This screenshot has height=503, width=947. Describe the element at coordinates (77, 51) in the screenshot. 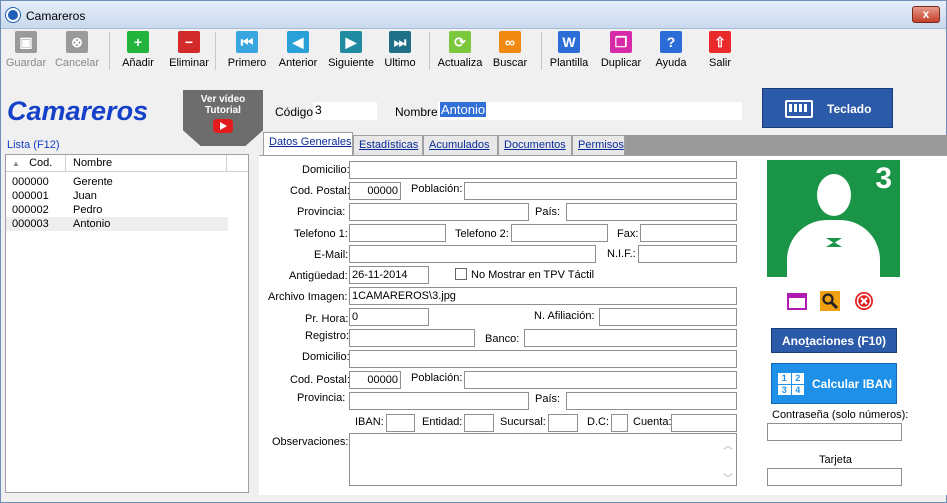

I see `toolbar-button-cancelar: ⊗ Cancelar` at that location.